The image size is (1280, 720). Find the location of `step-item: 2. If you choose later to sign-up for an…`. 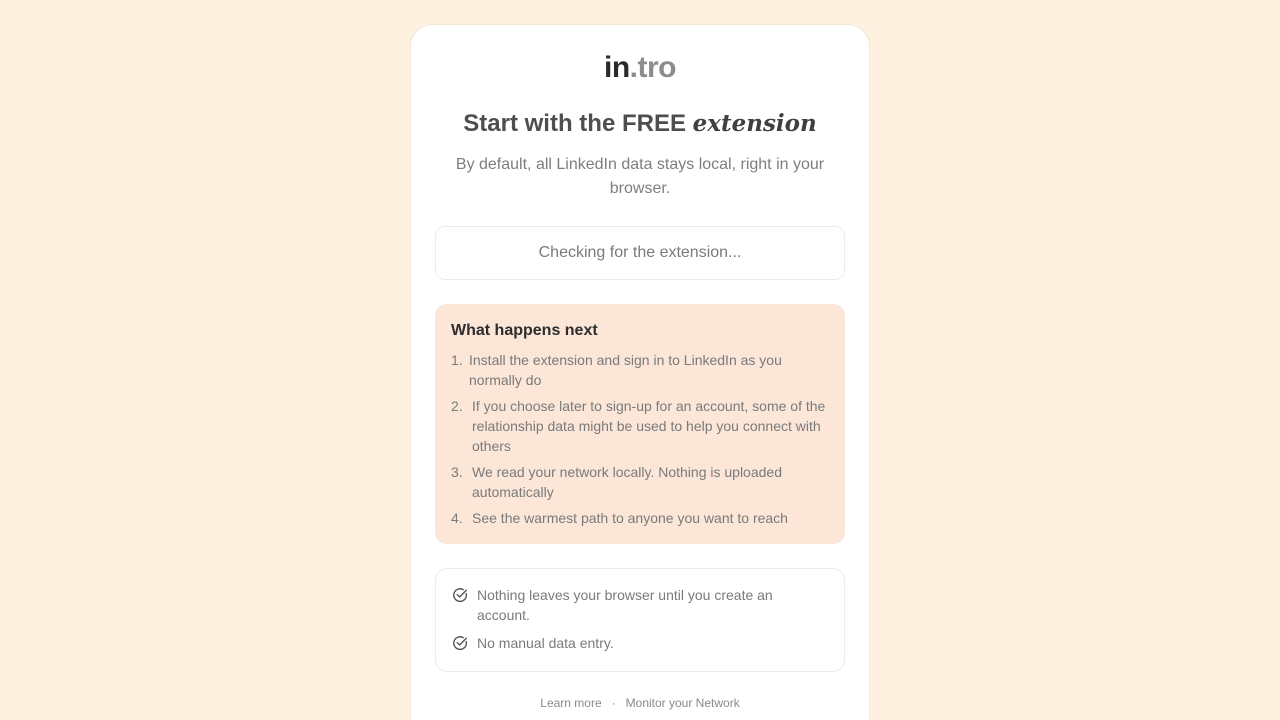

step-item: 2. If you choose later to sign-up for an… is located at coordinates (640, 426).